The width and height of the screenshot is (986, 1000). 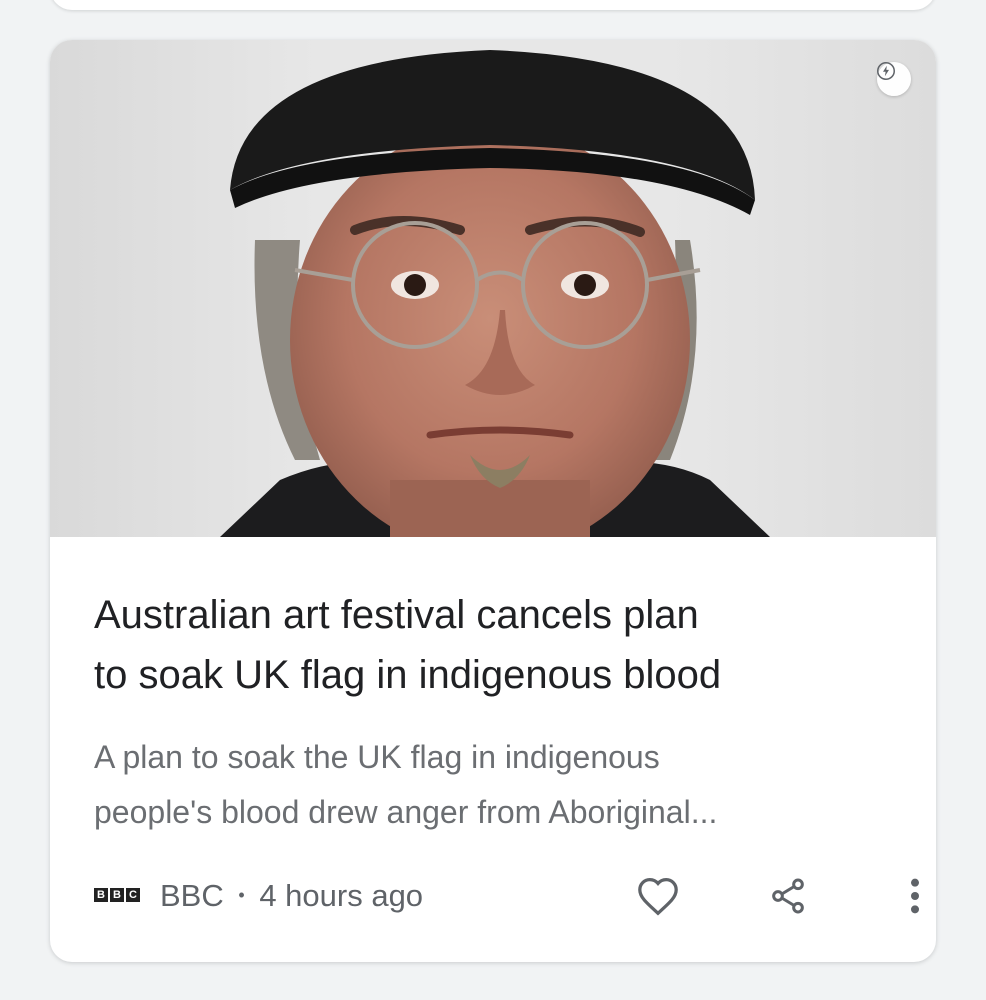 I want to click on more-options-button, so click(x=913, y=896).